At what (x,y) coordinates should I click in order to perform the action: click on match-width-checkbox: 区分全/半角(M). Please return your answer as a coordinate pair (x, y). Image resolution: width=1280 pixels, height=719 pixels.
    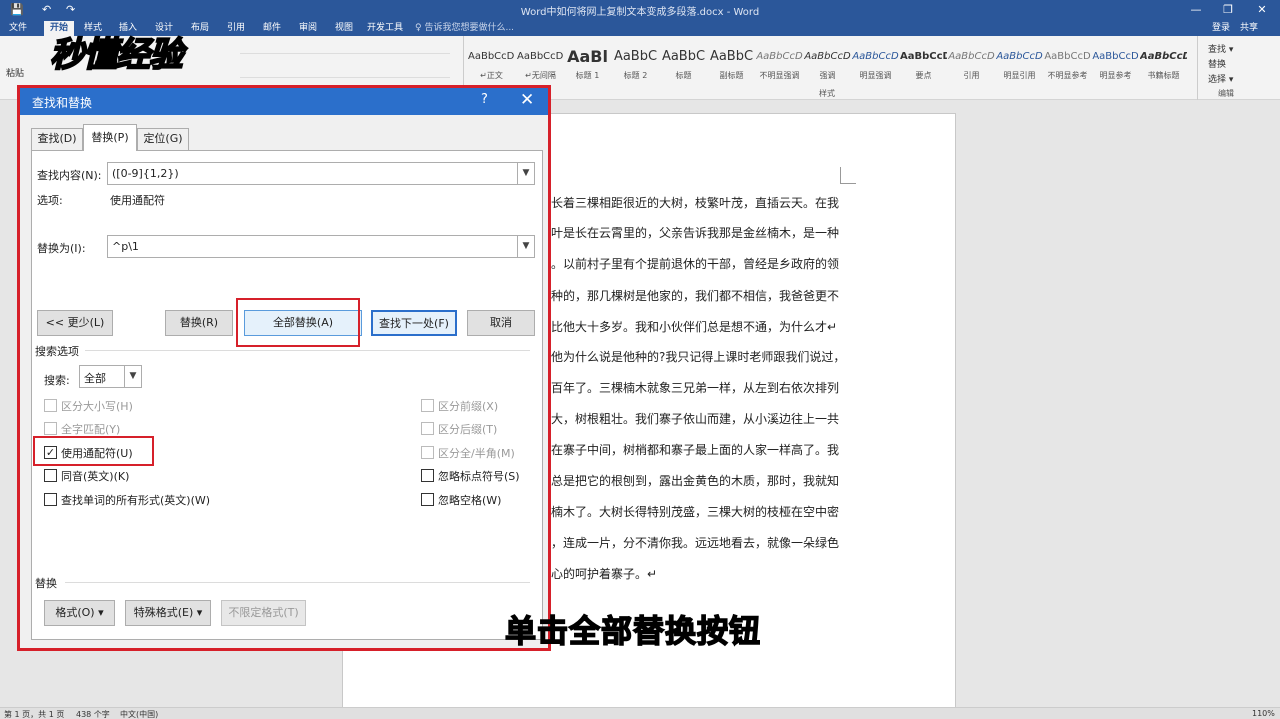
    Looking at the image, I should click on (481, 453).